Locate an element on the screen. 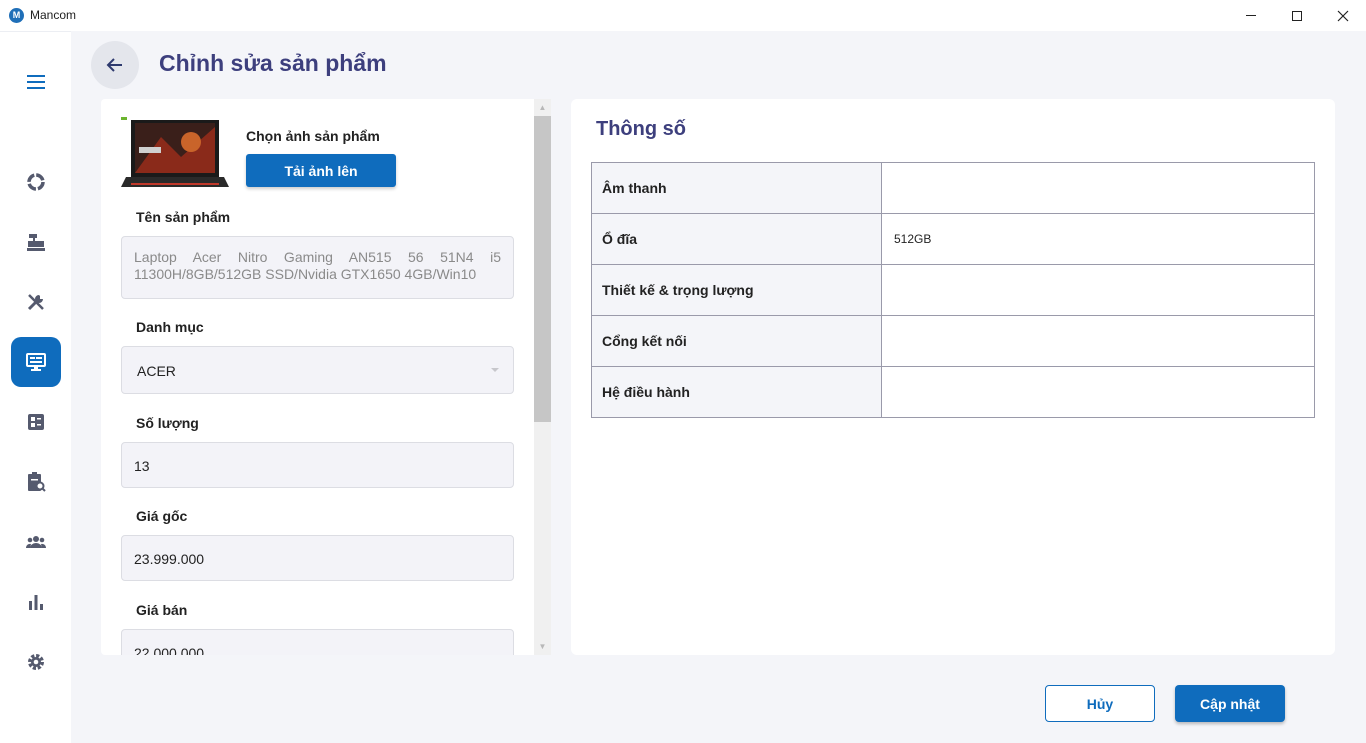 Image resolution: width=1366 pixels, height=743 pixels. chevron-down-icon is located at coordinates (495, 370).